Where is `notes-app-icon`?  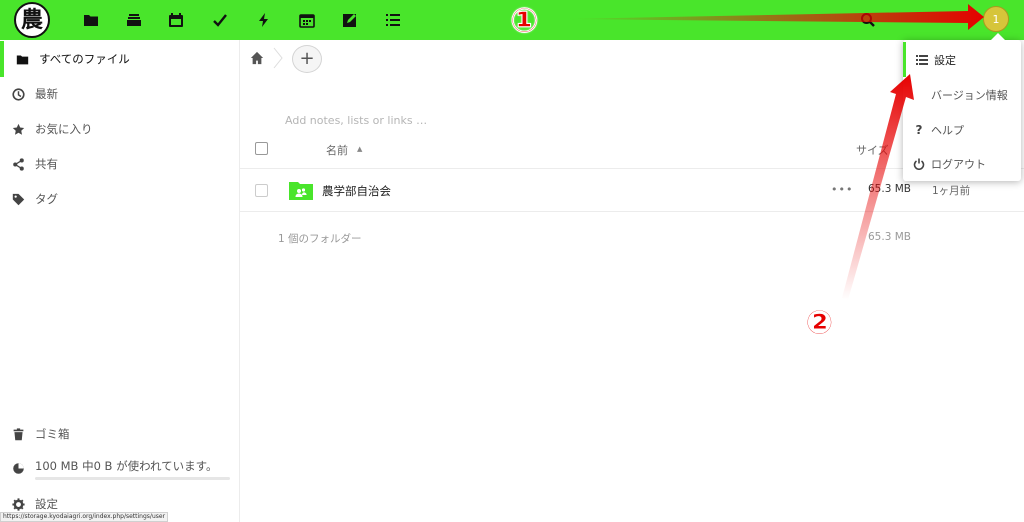 notes-app-icon is located at coordinates (350, 20).